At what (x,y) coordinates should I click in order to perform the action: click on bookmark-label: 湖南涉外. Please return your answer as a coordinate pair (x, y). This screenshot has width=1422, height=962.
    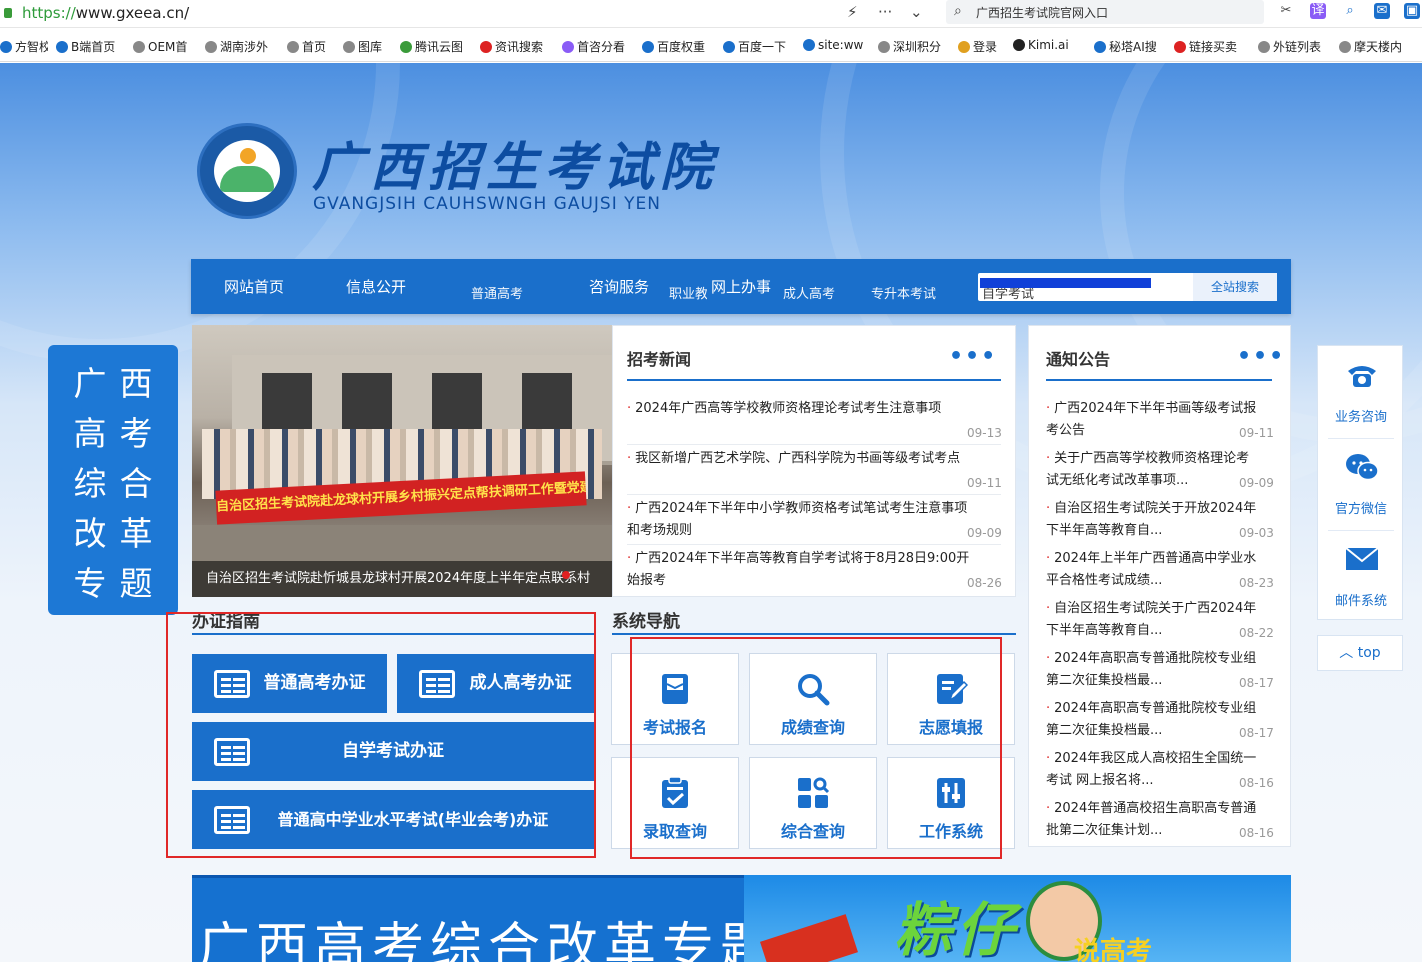
    Looking at the image, I should click on (244, 47).